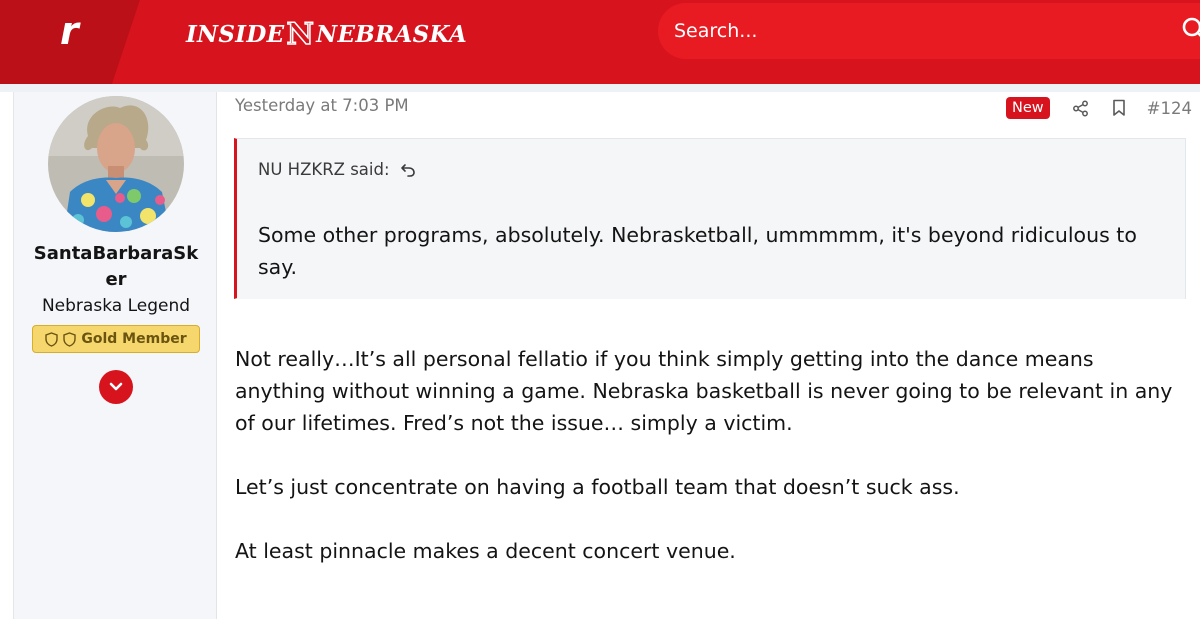  Describe the element at coordinates (134, 339) in the screenshot. I see `badge-label: Gold Member` at that location.